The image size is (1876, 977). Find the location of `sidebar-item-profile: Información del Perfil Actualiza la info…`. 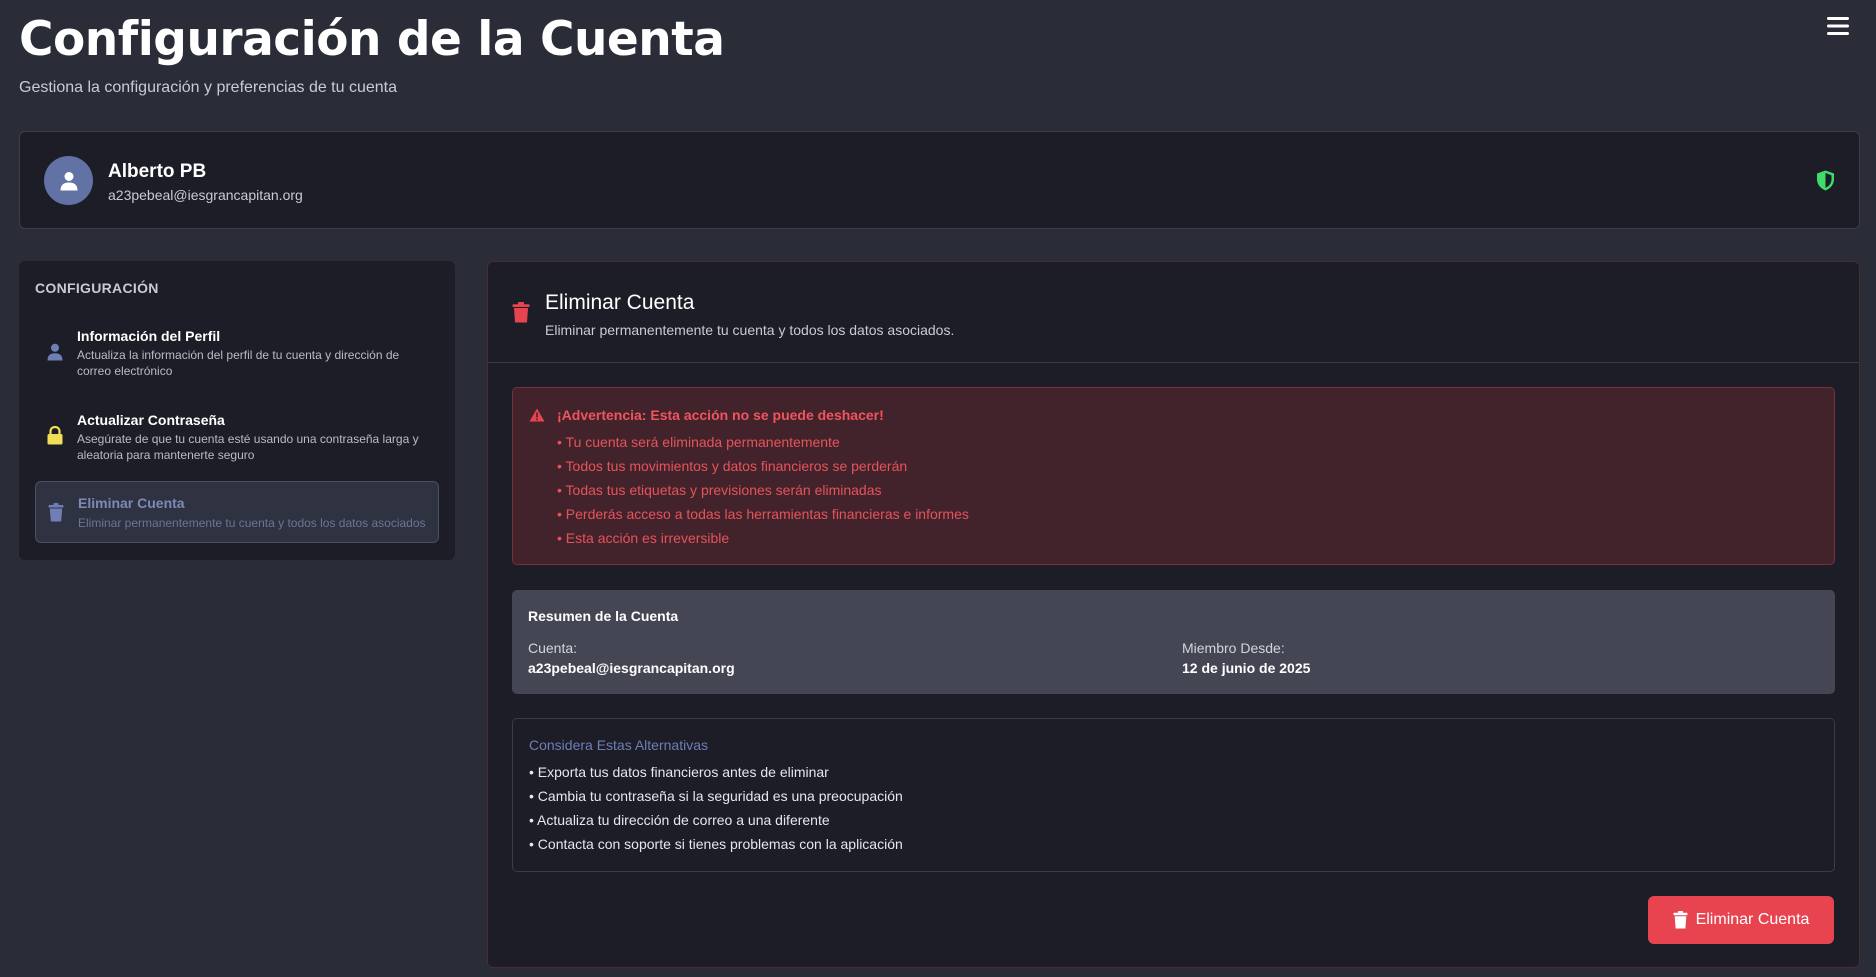

sidebar-item-profile: Información del Perfil Actualiza la info… is located at coordinates (237, 353).